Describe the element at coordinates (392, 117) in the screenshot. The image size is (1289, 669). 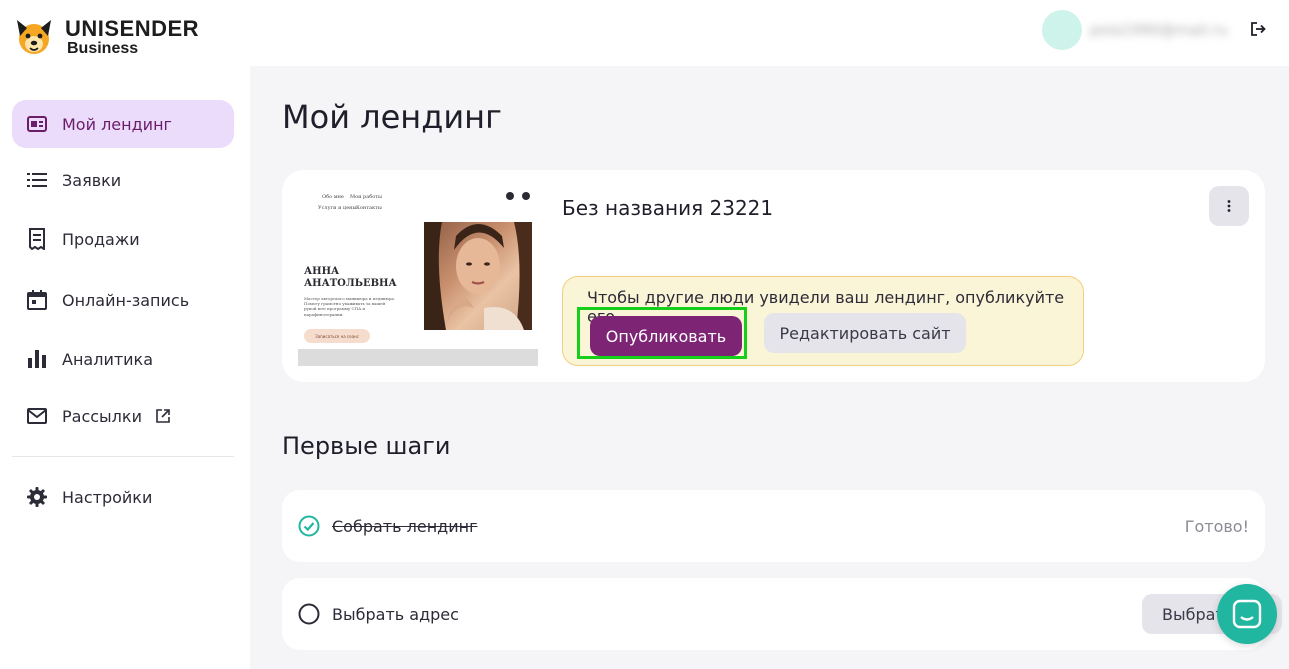
I see `page-title: Мой лендинг` at that location.